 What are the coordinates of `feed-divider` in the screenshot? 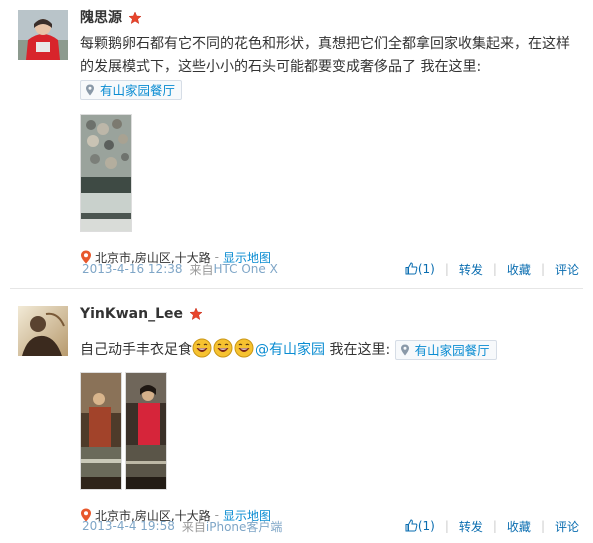 It's located at (296, 288).